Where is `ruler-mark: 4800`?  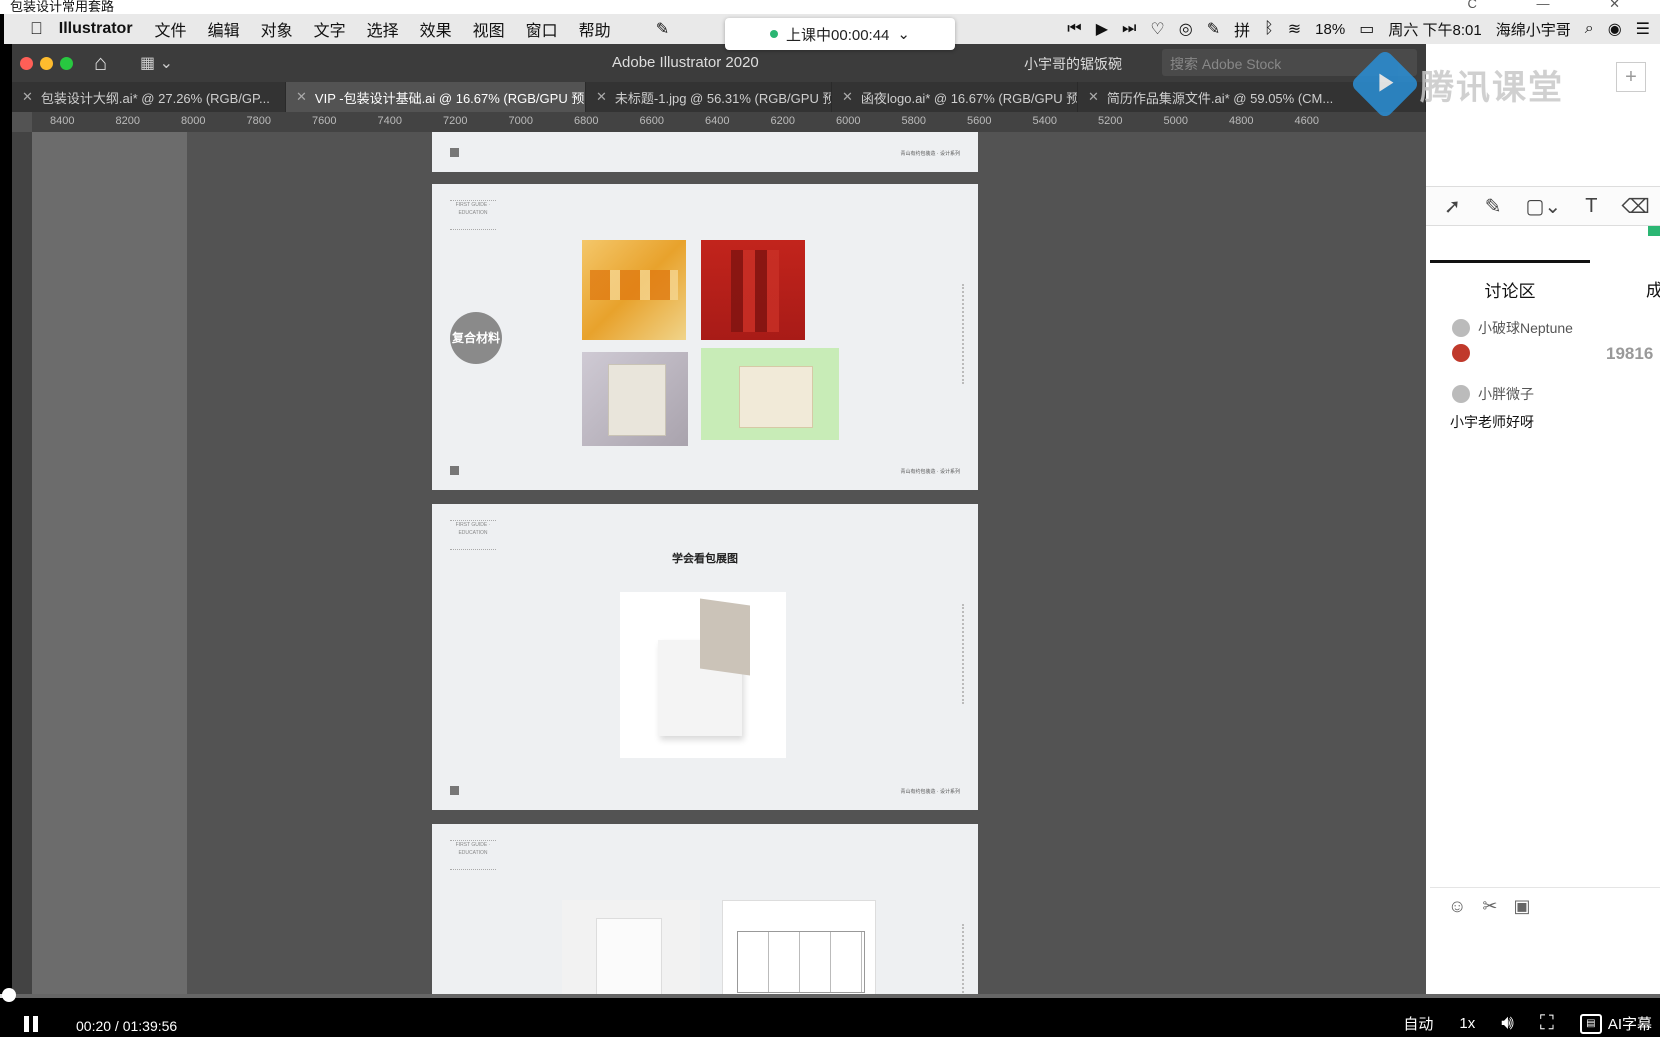 ruler-mark: 4800 is located at coordinates (1241, 121).